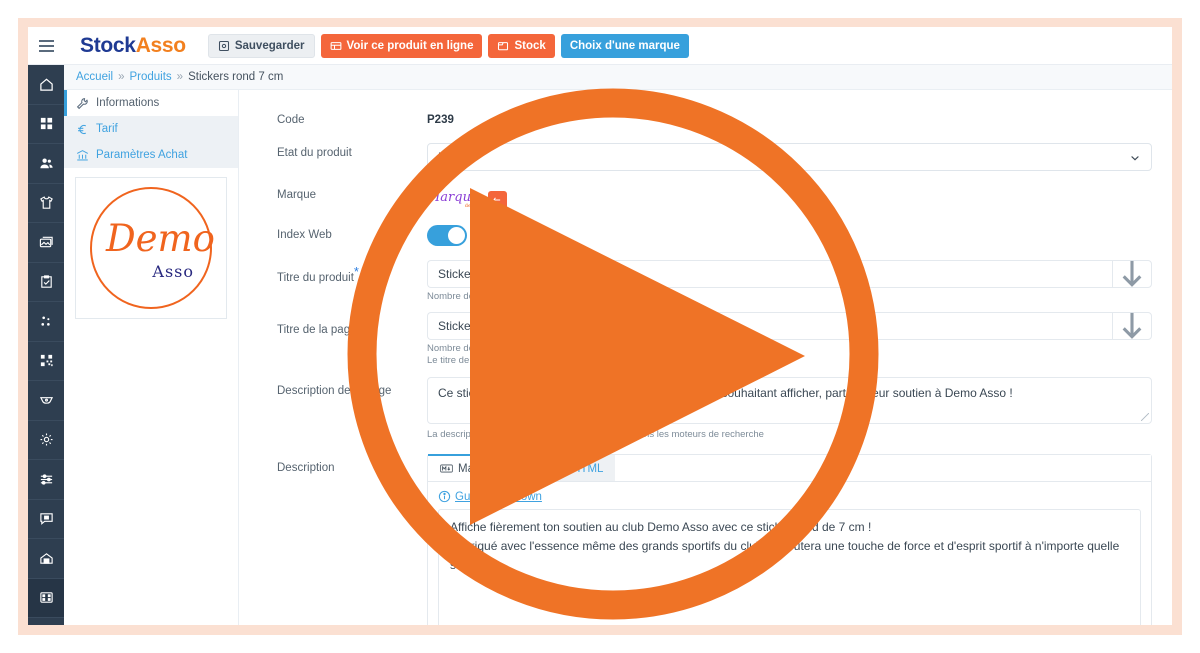  I want to click on tab-markdown-label: Markdown, so click(485, 468).